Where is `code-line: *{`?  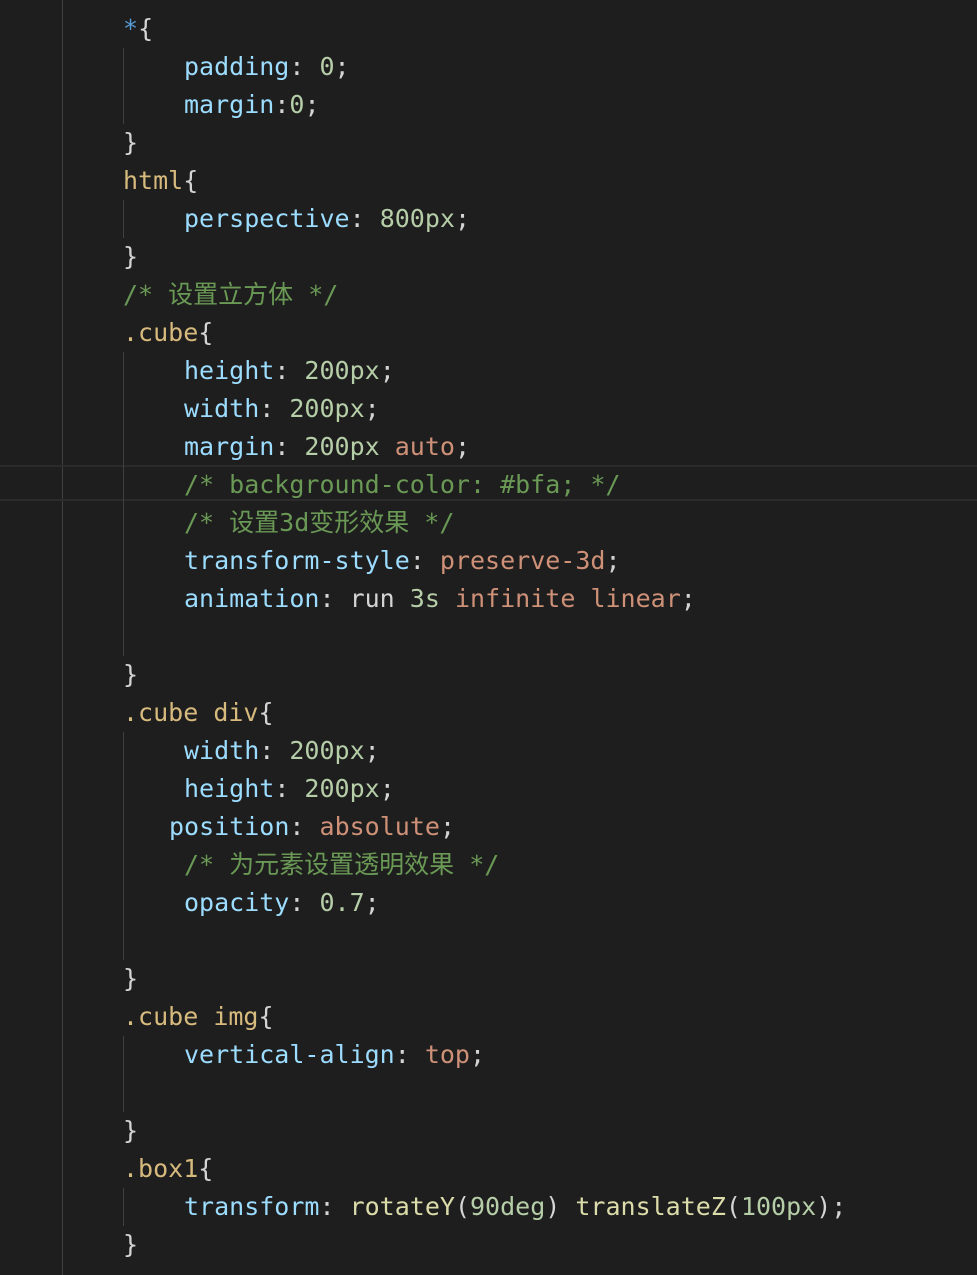 code-line: *{ is located at coordinates (138, 29).